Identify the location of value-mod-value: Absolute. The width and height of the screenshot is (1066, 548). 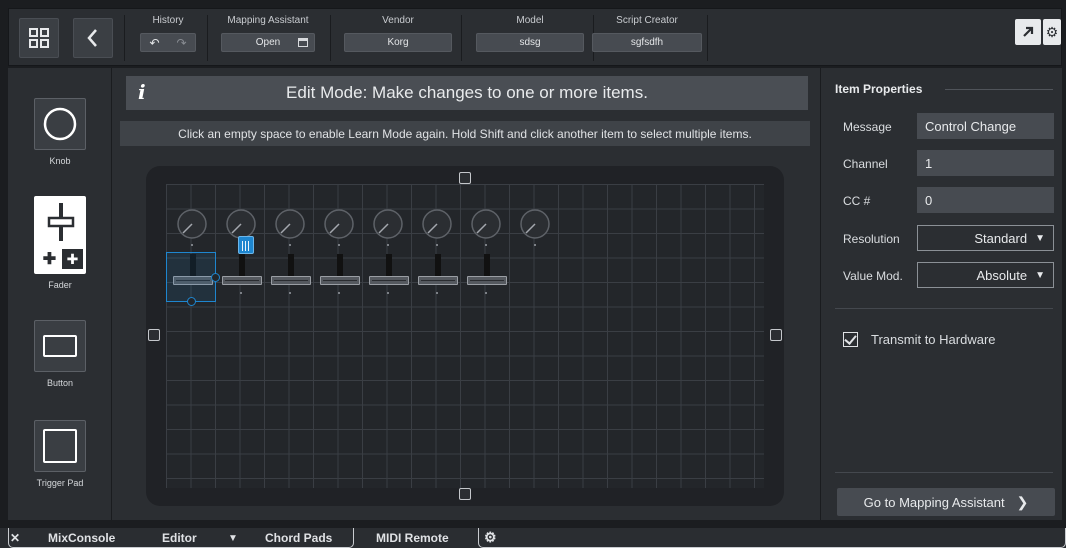
(1002, 275).